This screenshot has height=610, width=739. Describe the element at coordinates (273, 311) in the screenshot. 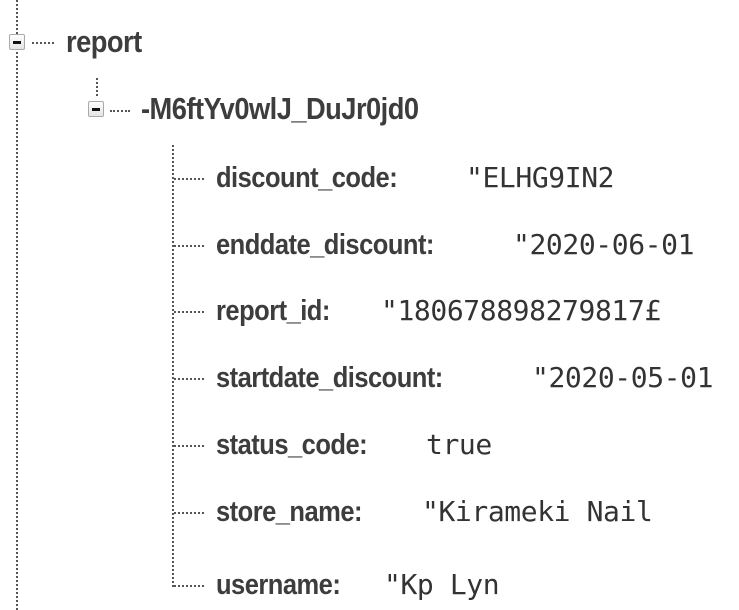

I see `field-key: report_id:` at that location.